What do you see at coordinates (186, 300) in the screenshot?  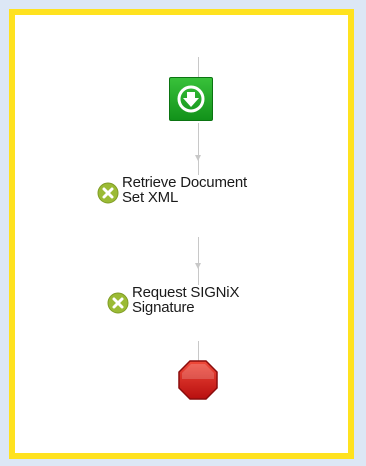 I see `activity-label: Request SIGNiX Signature` at bounding box center [186, 300].